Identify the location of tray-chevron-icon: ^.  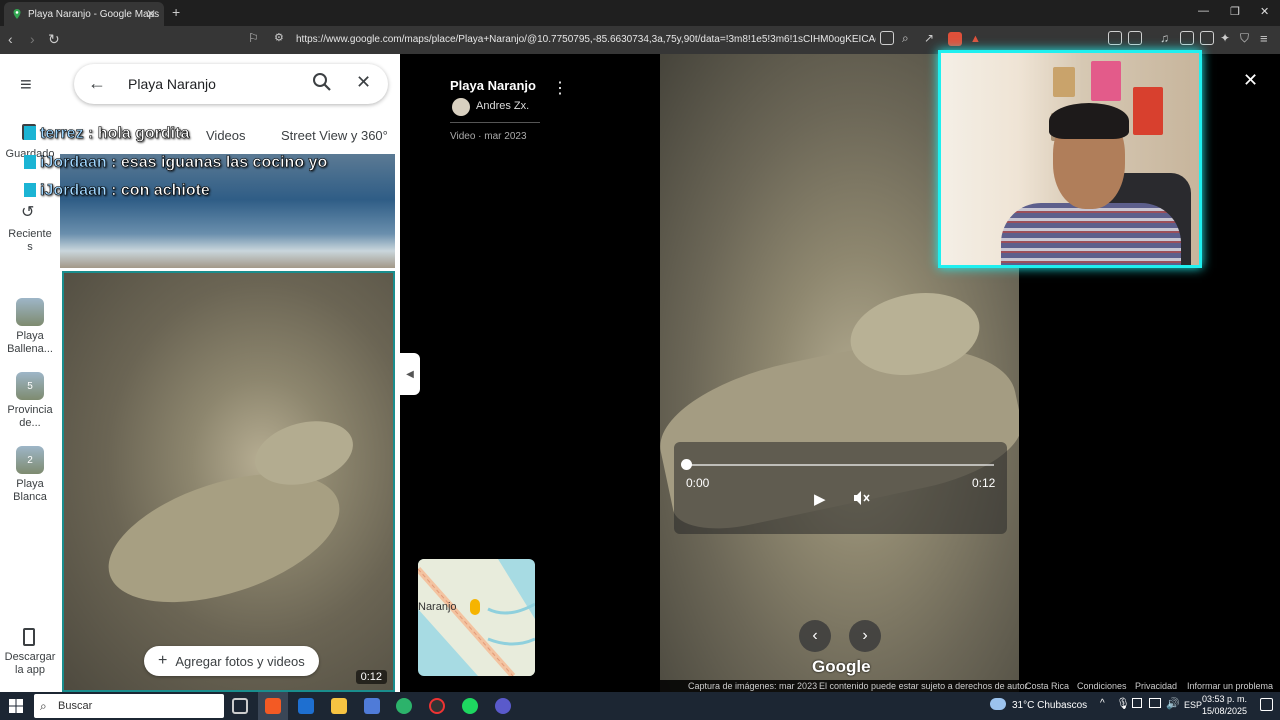
(1102, 703).